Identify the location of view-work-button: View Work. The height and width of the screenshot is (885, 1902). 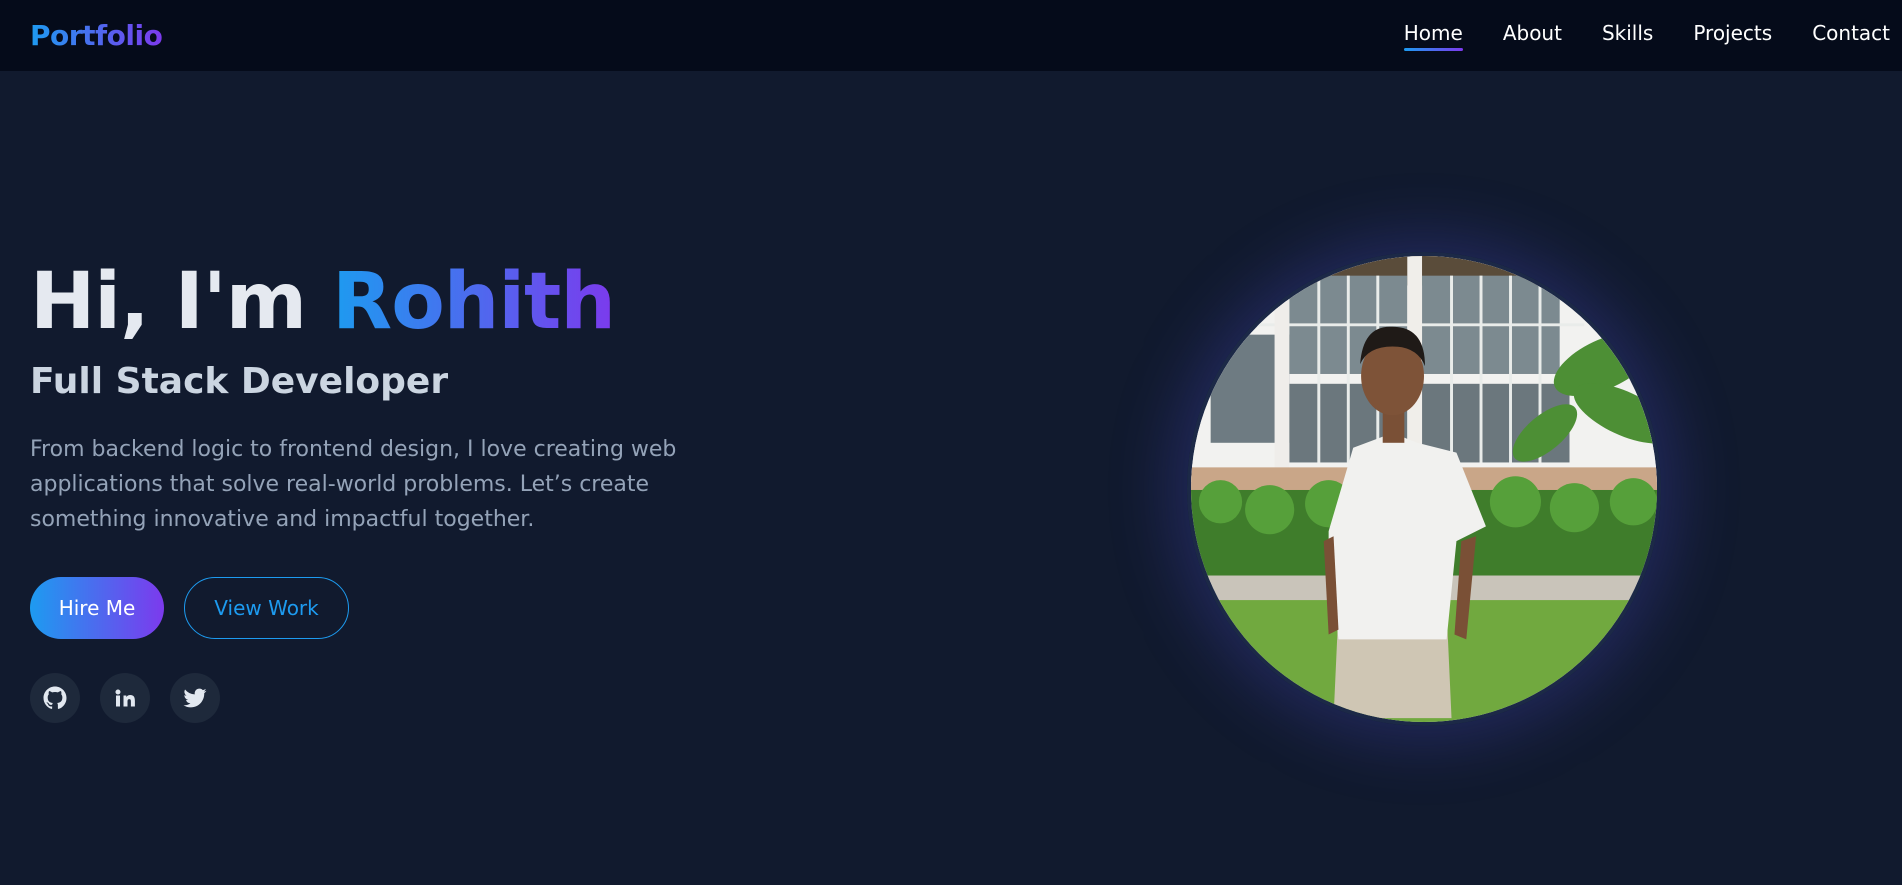
(266, 608).